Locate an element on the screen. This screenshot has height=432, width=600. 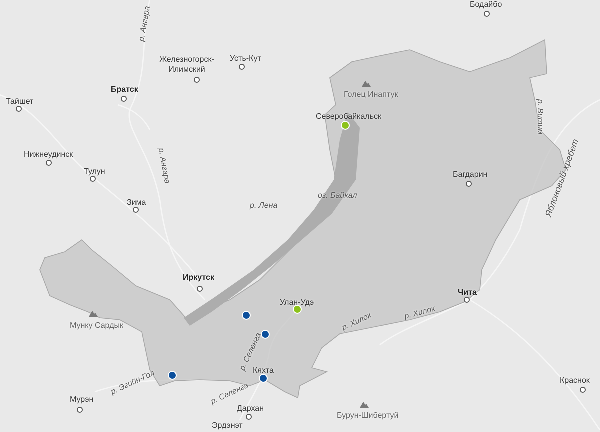
city-label: Тайшет is located at coordinates (20, 102).